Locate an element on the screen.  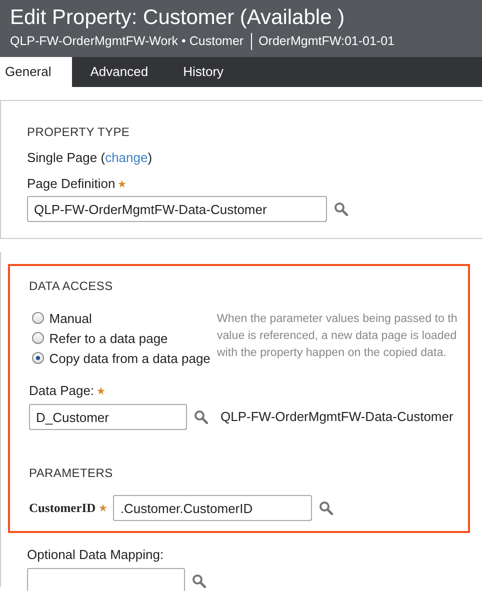
input-field is located at coordinates (106, 579).